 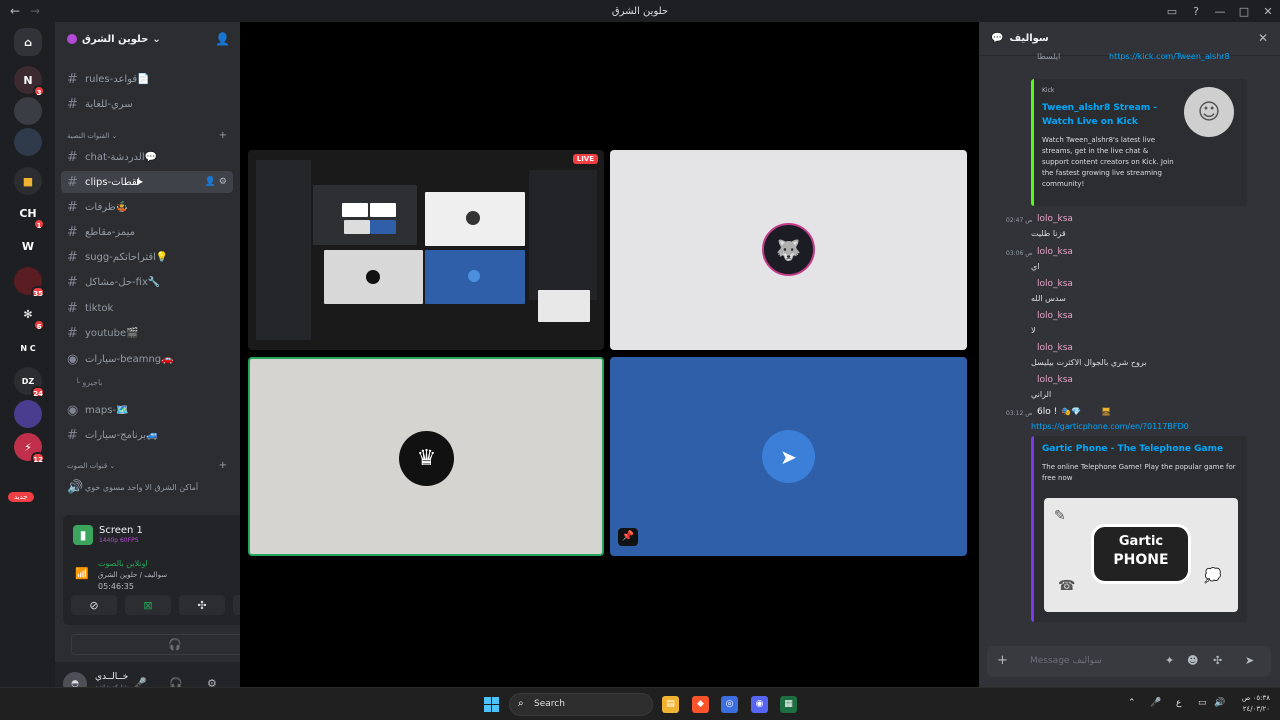 What do you see at coordinates (29, 448) in the screenshot?
I see `server-icon-9: ⚡ 12` at bounding box center [29, 448].